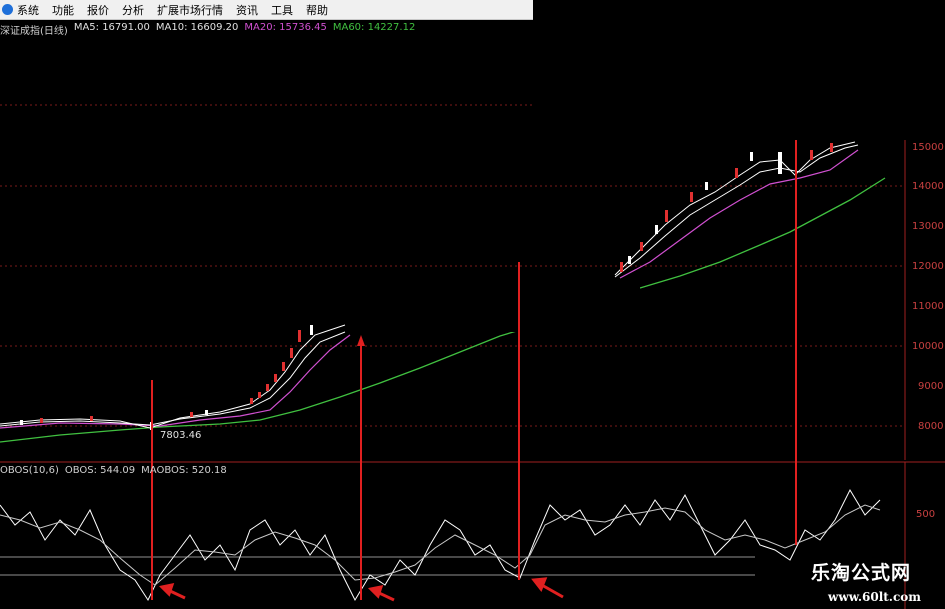  I want to click on watermark: 乐淘公式网 www.60lt.com, so click(861, 579).